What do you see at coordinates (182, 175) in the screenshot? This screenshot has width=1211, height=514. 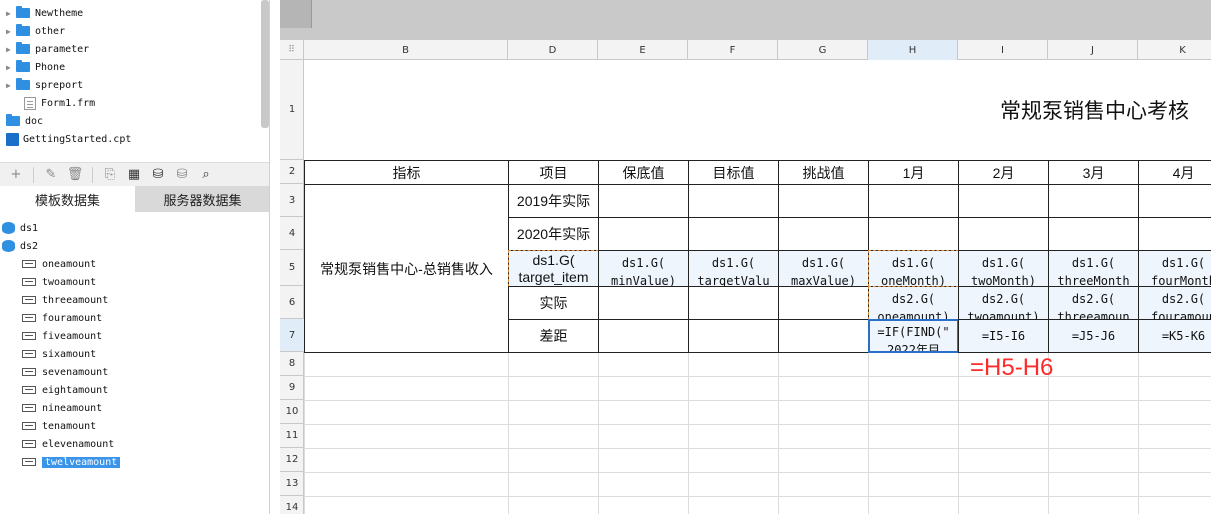 I see `database-connect-icon: ⛁` at bounding box center [182, 175].